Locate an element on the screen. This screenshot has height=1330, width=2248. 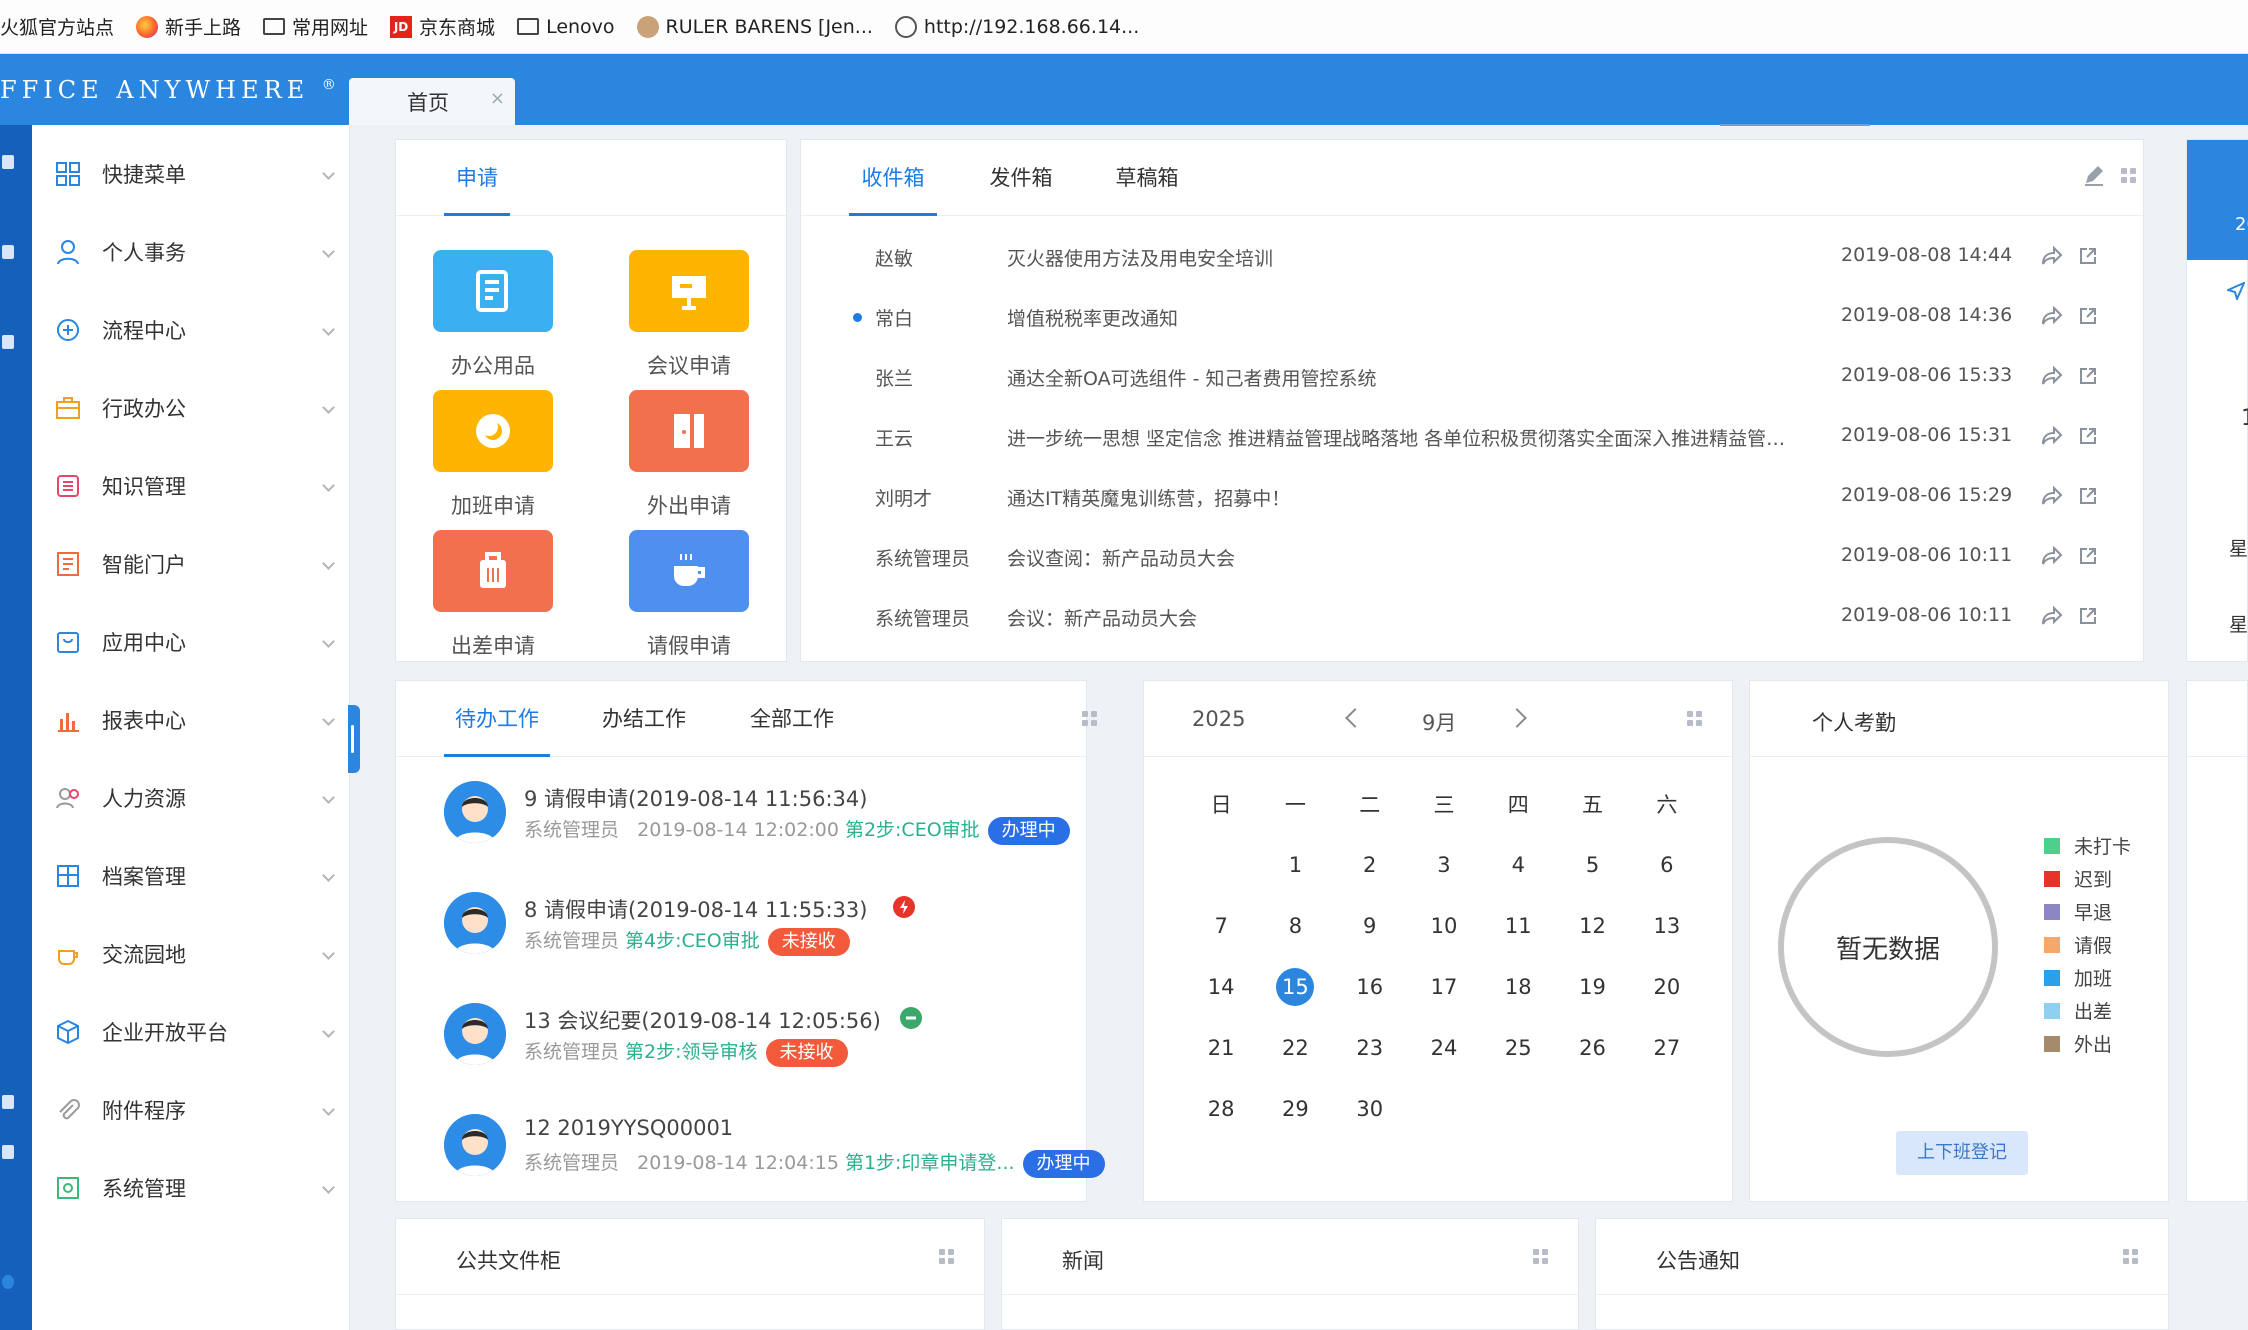
send-icon is located at coordinates (2235, 292).